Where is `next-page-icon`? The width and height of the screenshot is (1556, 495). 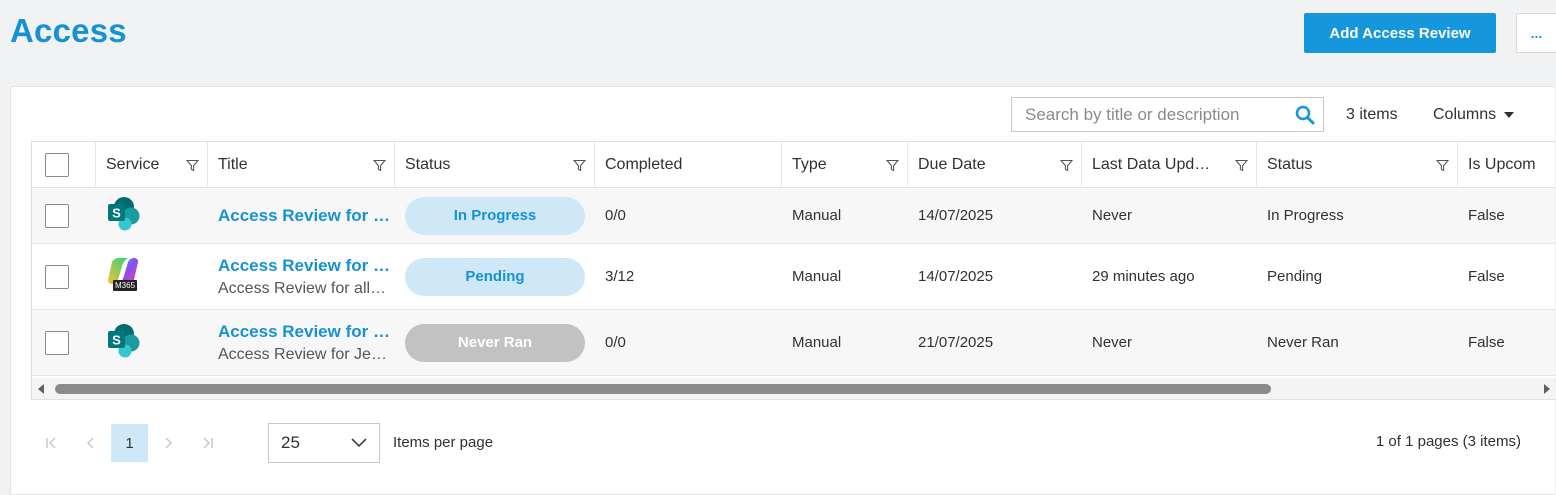 next-page-icon is located at coordinates (168, 443).